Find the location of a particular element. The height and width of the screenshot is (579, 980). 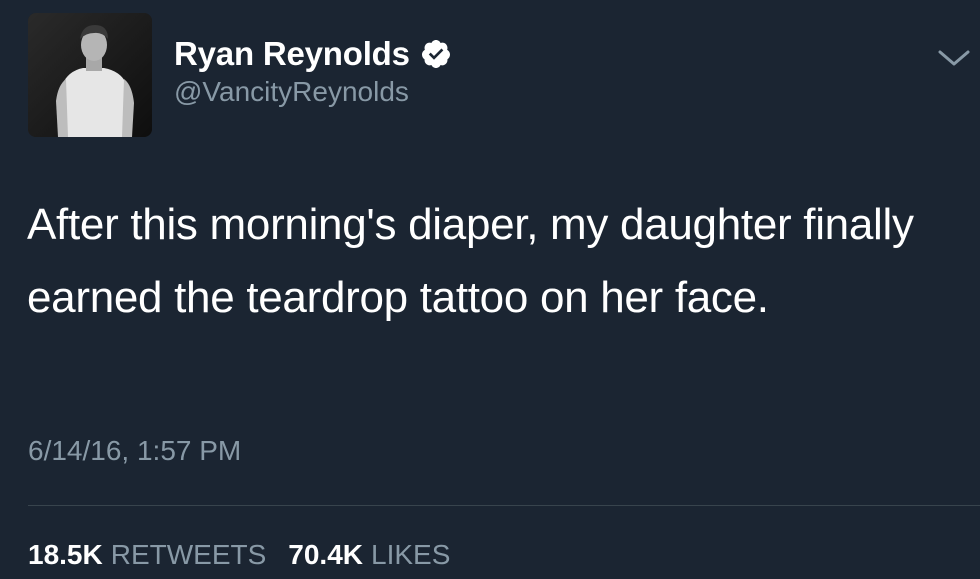

avatar is located at coordinates (90, 75).